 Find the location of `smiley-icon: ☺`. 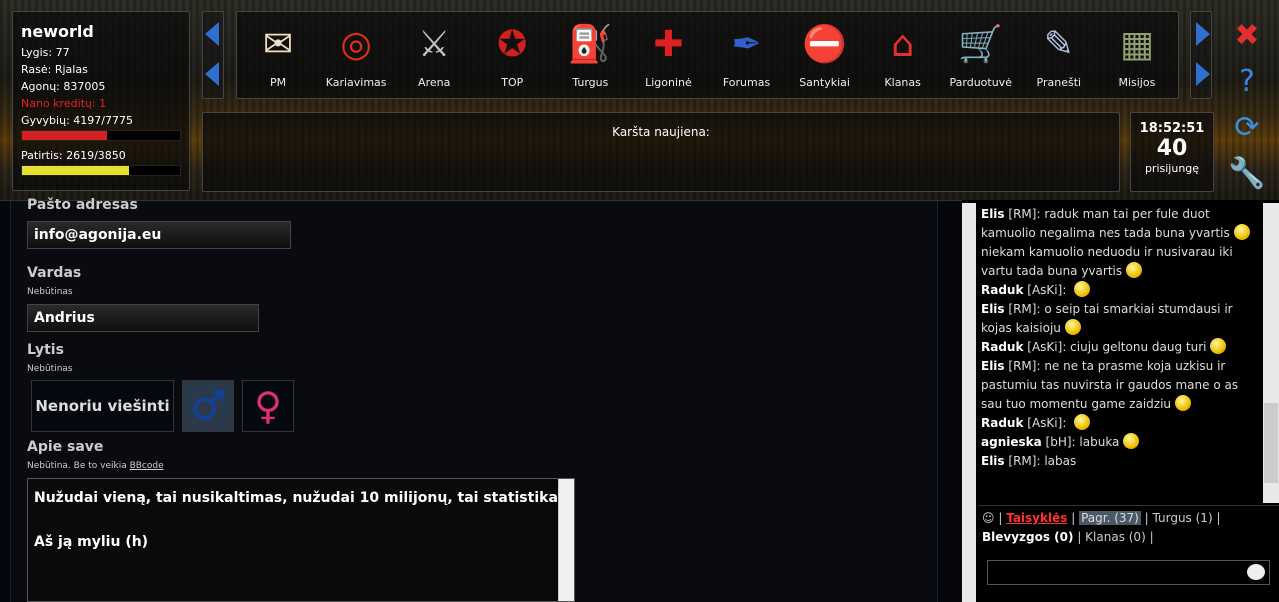

smiley-icon: ☺ is located at coordinates (988, 518).